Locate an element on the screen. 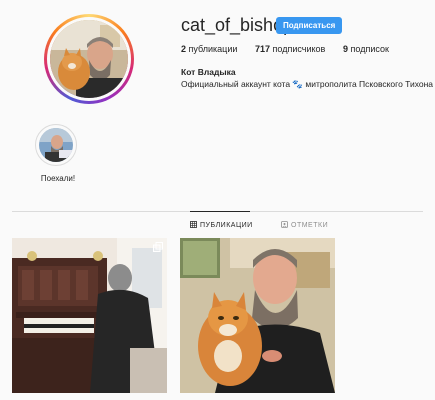  followers-label: подписчиков is located at coordinates (299, 49).